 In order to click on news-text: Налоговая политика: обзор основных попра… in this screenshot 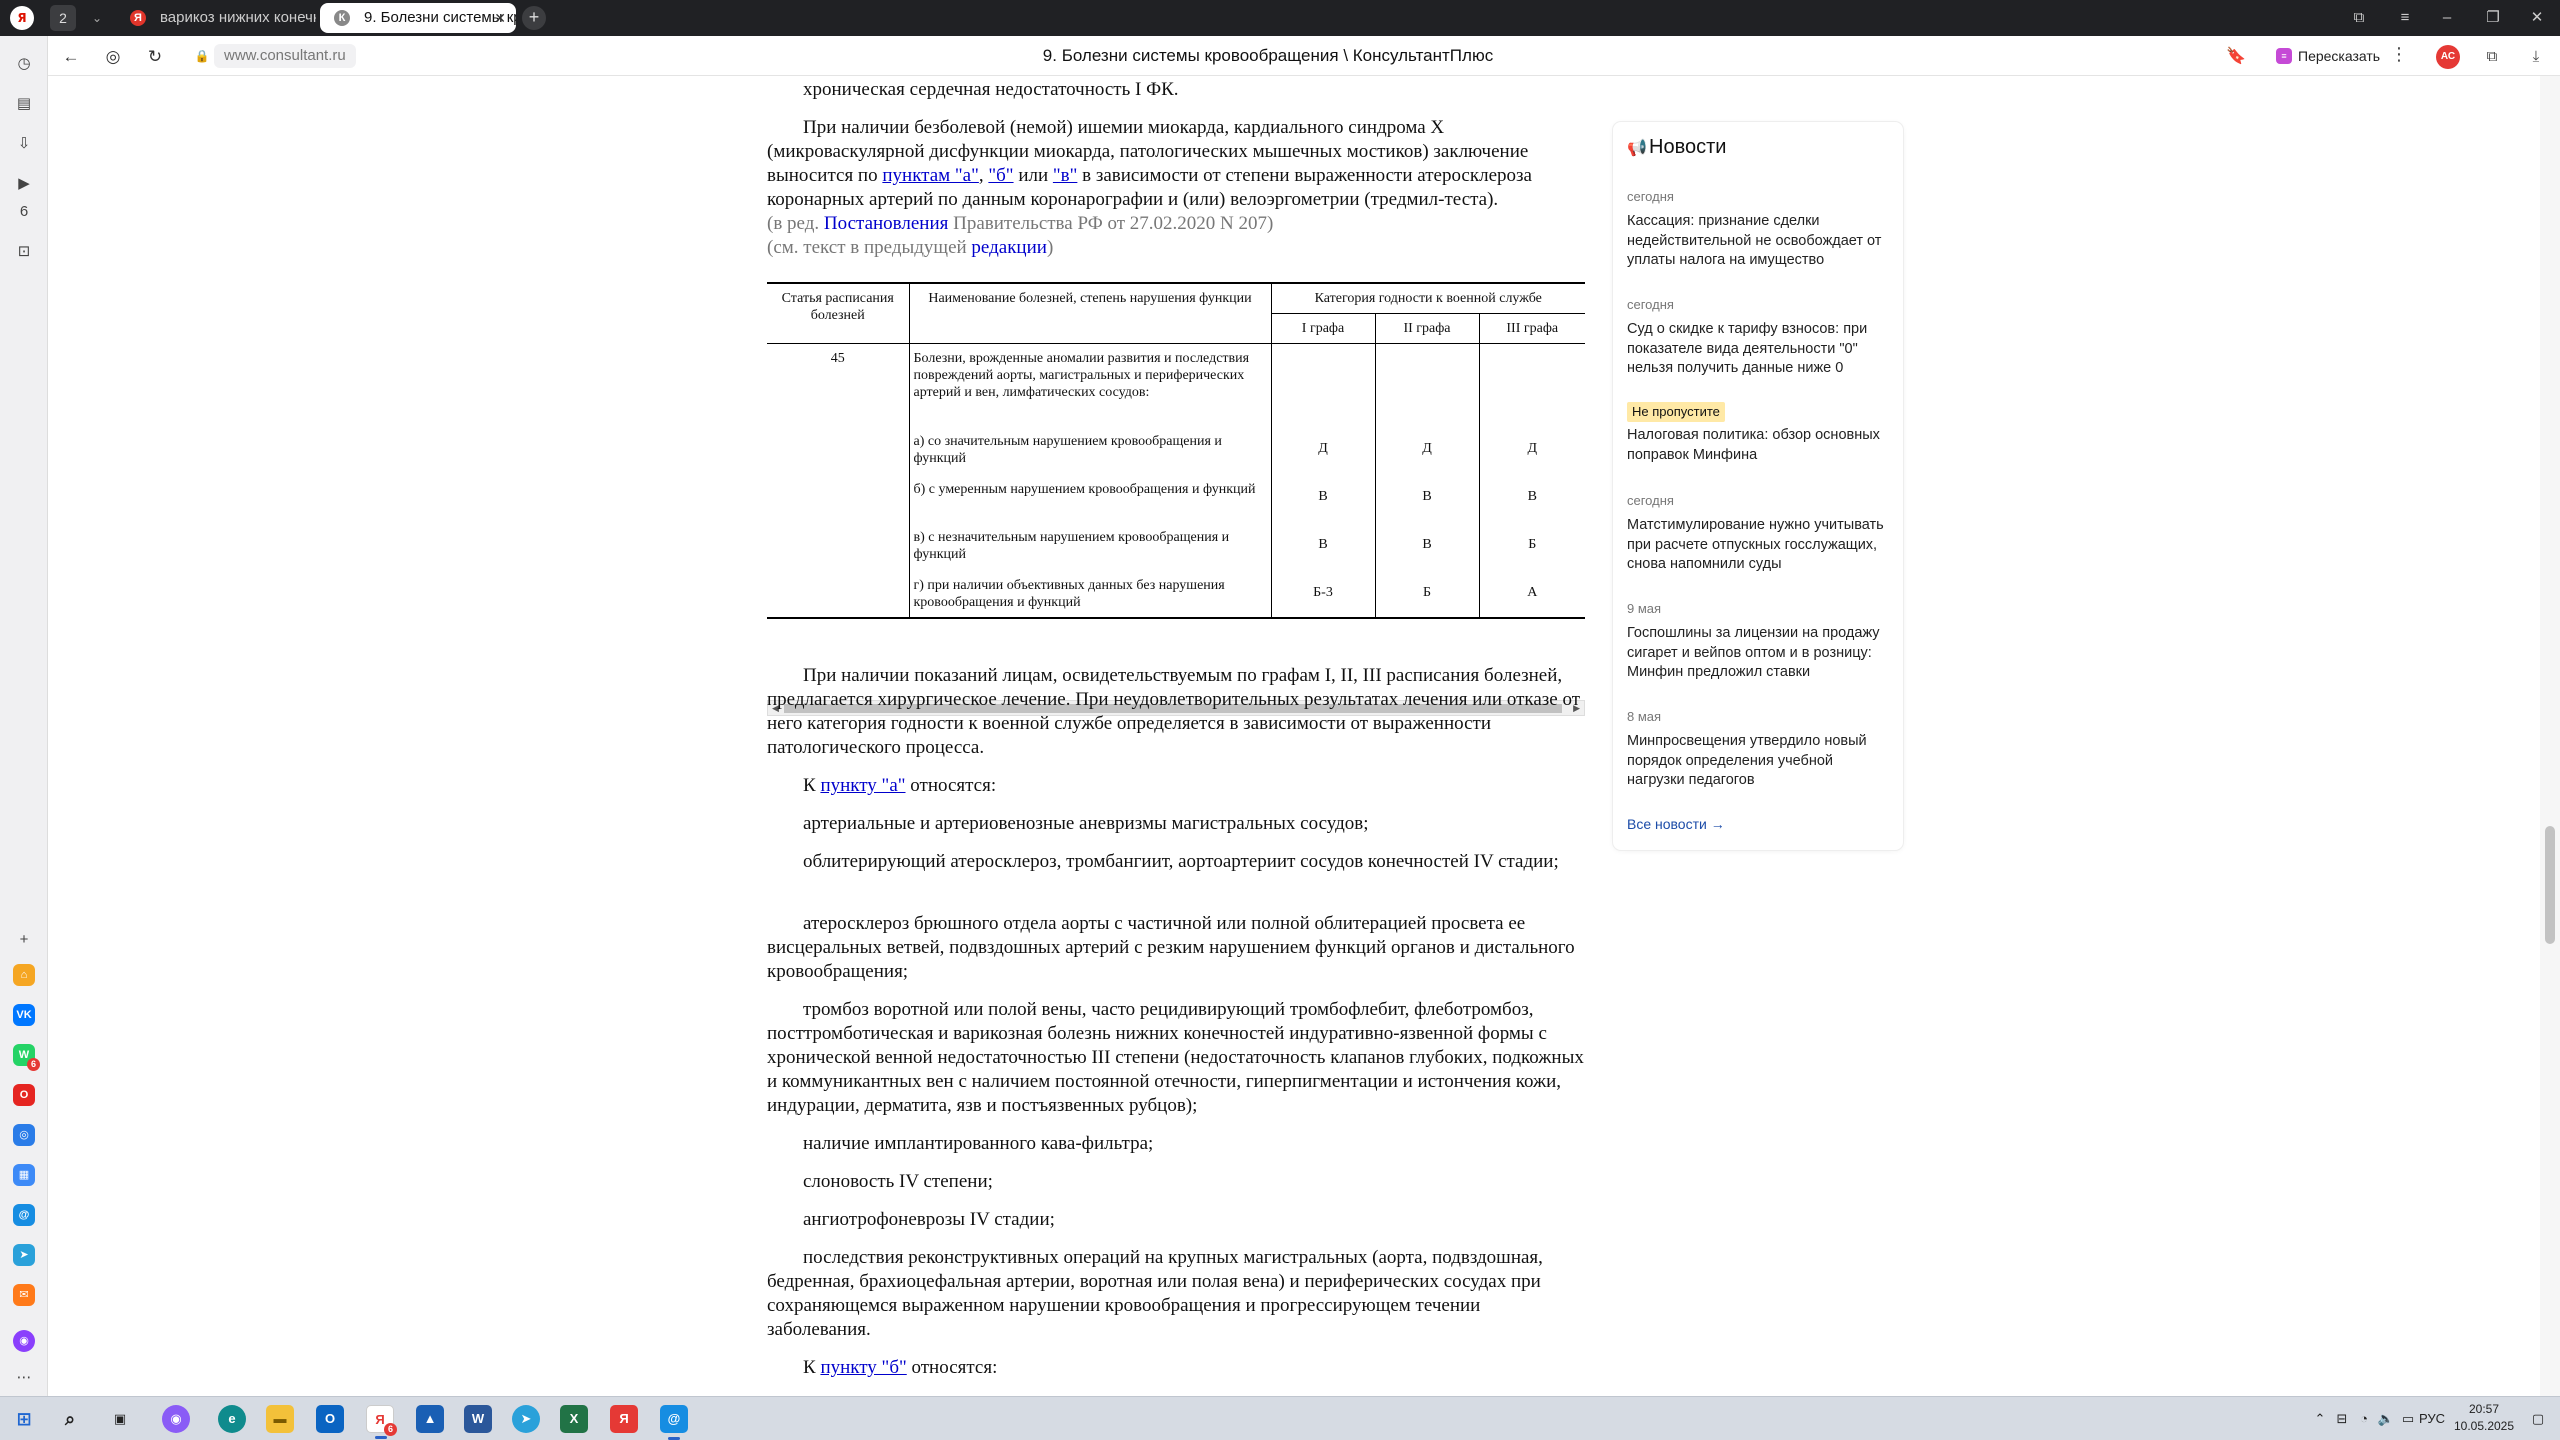, I will do `click(1758, 445)`.